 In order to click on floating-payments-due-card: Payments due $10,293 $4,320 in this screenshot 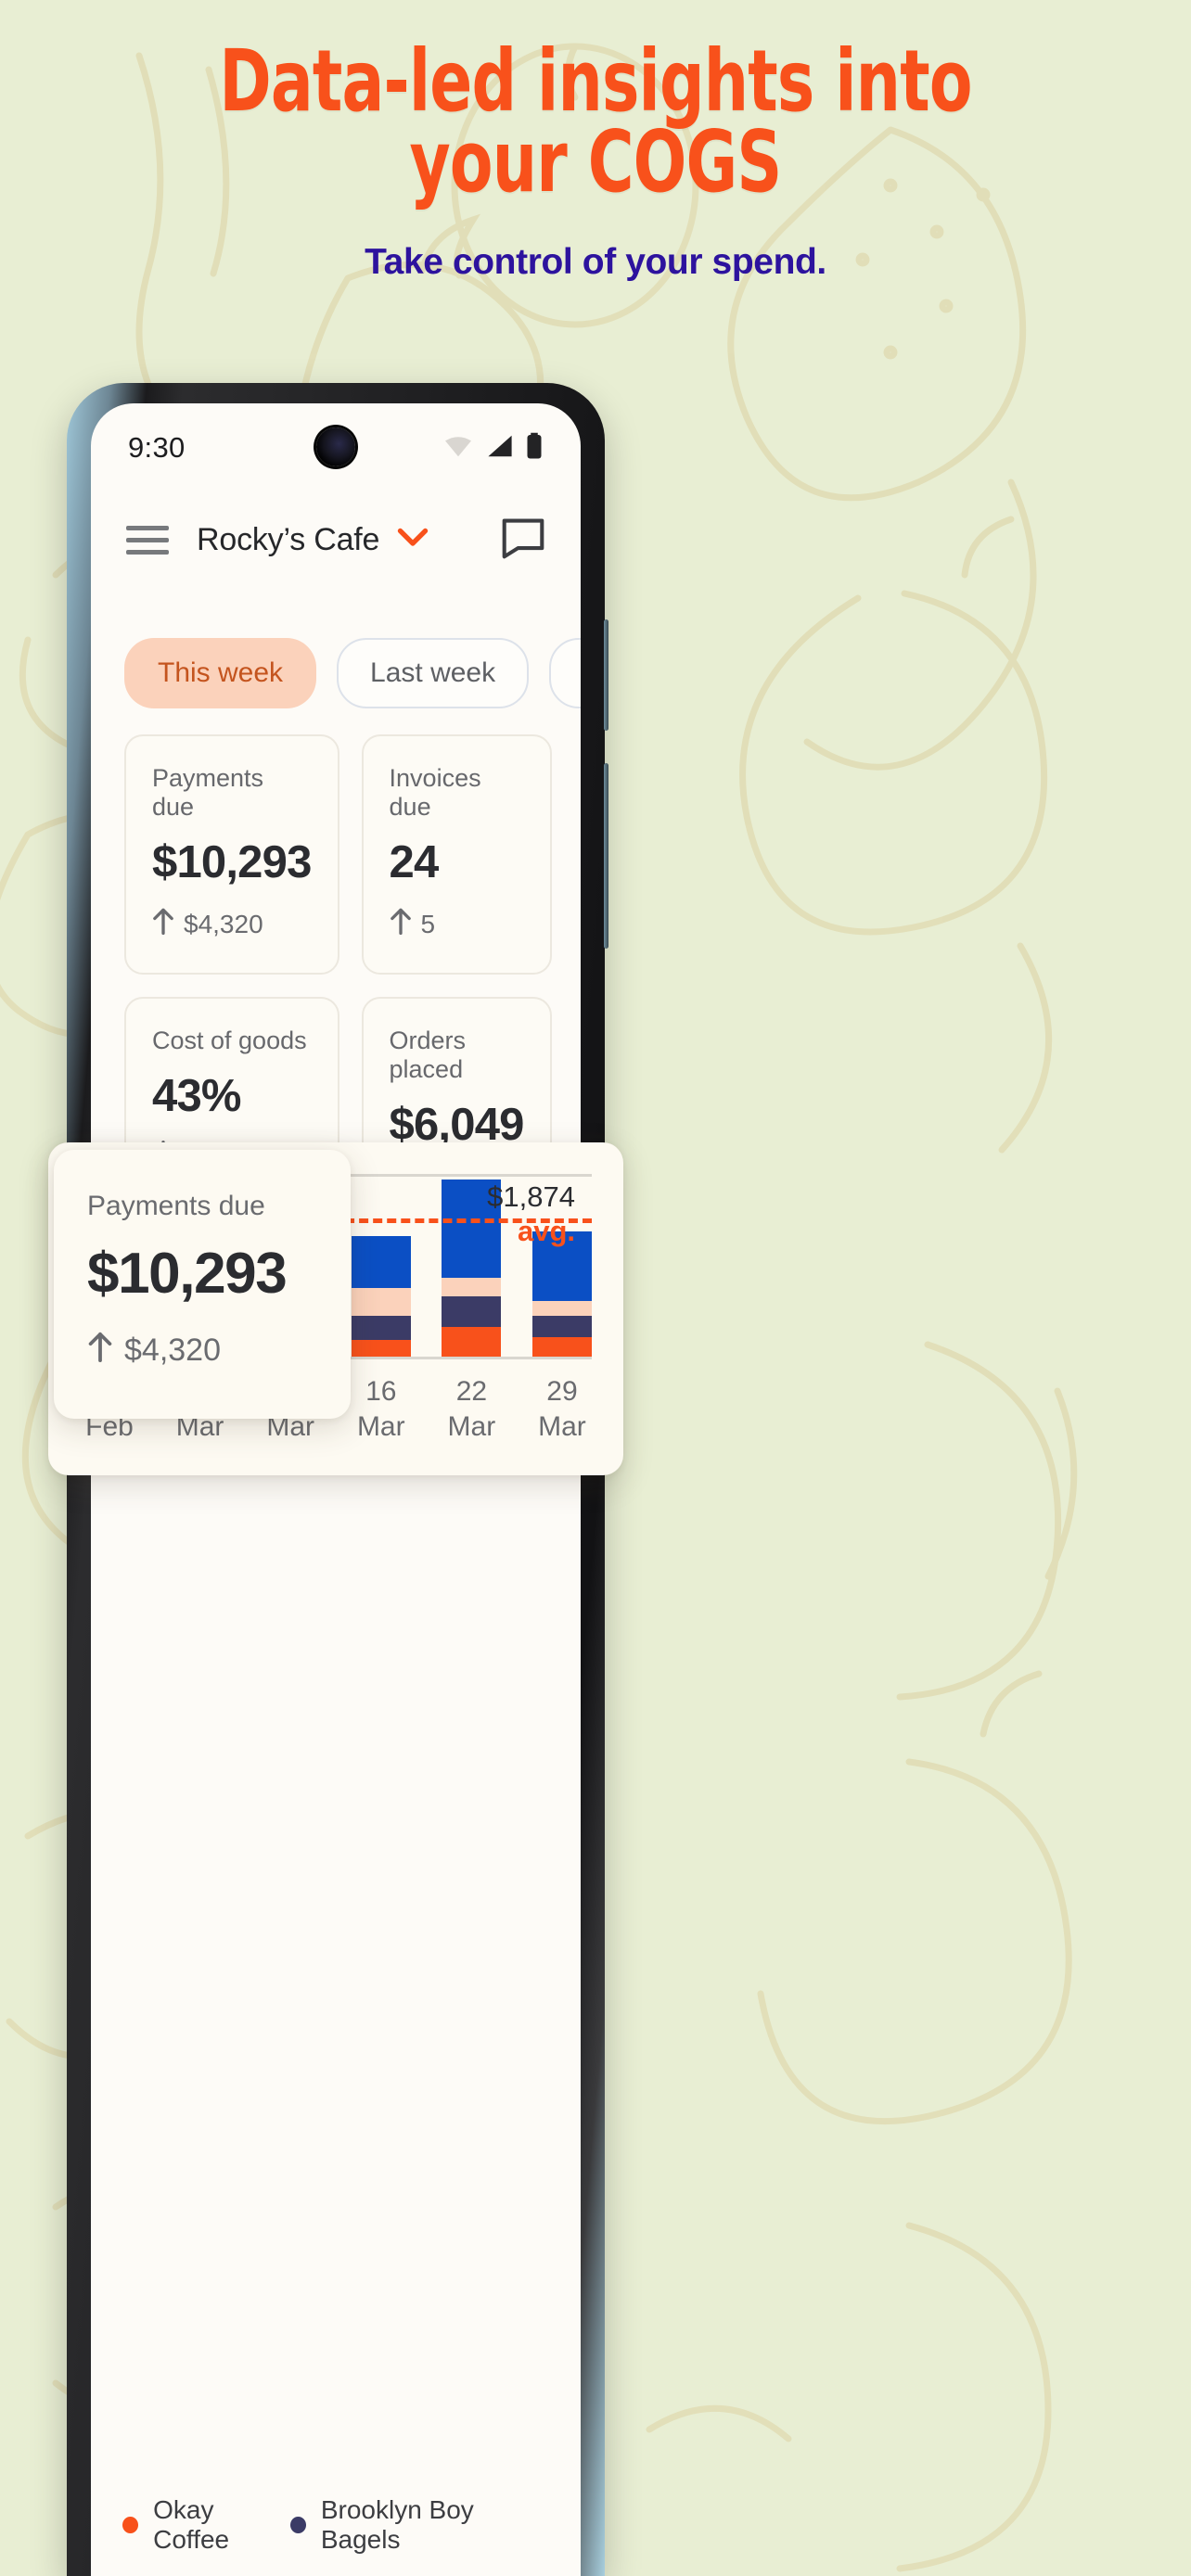, I will do `click(202, 1284)`.